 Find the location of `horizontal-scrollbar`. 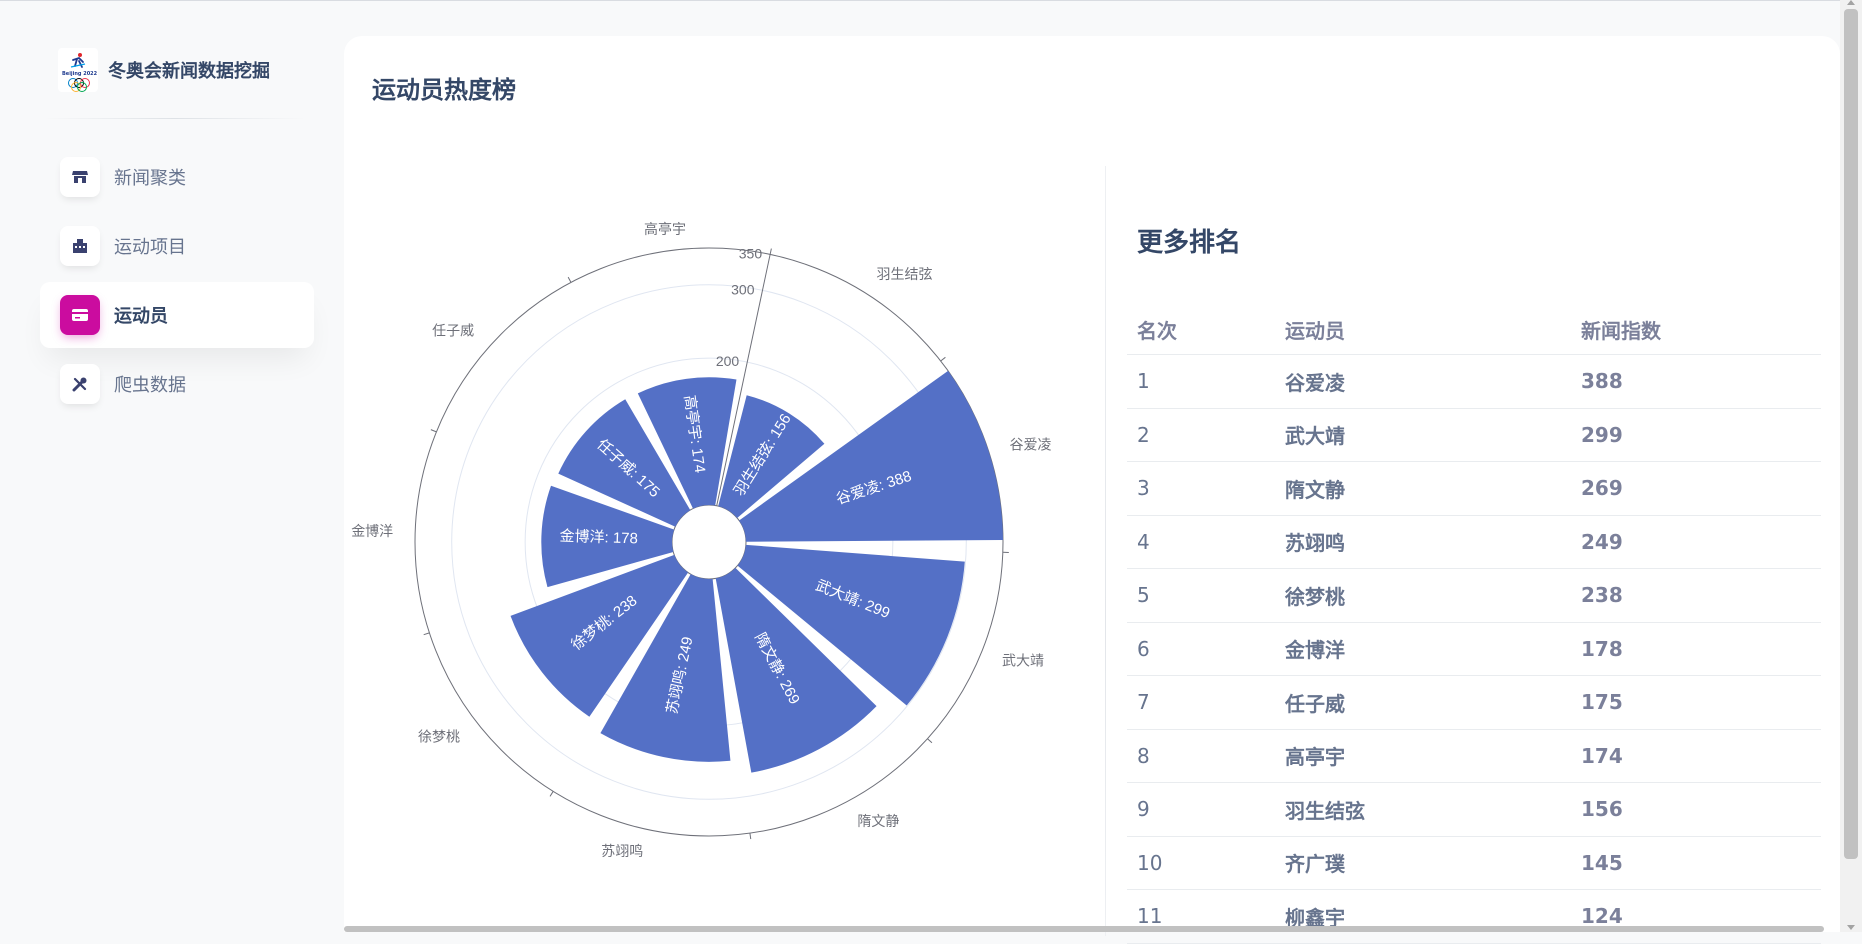

horizontal-scrollbar is located at coordinates (1084, 929).